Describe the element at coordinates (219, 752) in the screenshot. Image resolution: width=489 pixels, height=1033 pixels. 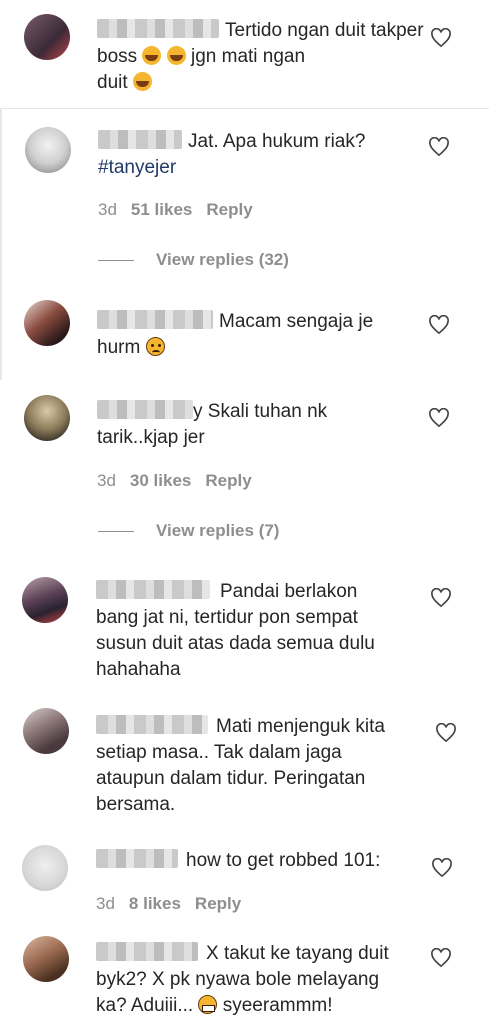
I see `comment-body: setiap masa.. Tak dalam jaga` at that location.